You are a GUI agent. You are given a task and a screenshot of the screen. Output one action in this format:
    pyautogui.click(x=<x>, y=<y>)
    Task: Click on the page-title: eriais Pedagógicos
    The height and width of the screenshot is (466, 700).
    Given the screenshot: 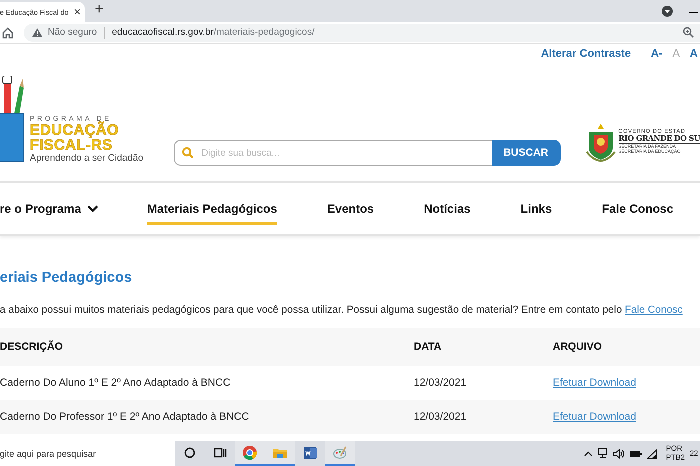 What is the action you would take?
    pyautogui.click(x=67, y=278)
    